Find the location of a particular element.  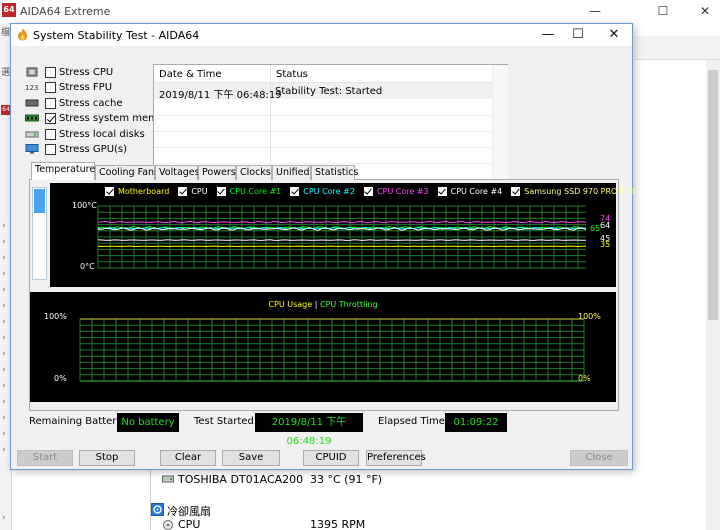

tree-item-disk-label: TOSHIBA DT01ACA200 is located at coordinates (240, 479).